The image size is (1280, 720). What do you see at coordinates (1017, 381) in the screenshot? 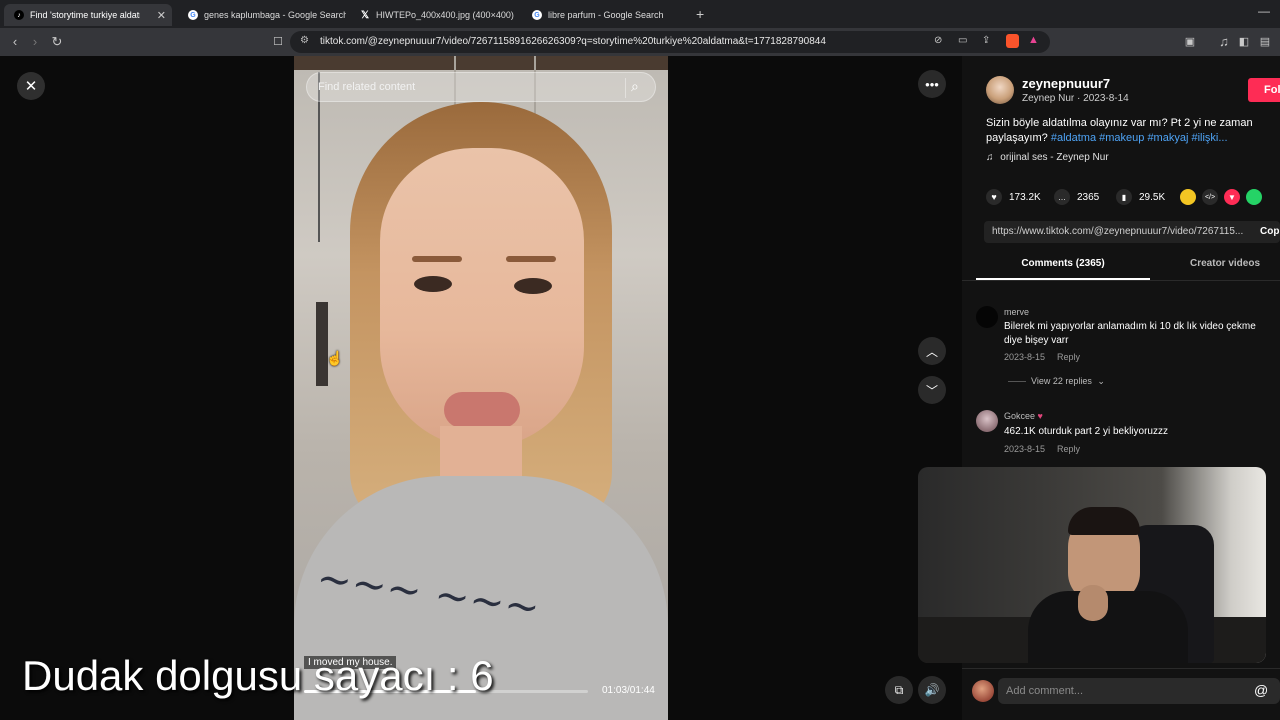
I see `replies-line` at bounding box center [1017, 381].